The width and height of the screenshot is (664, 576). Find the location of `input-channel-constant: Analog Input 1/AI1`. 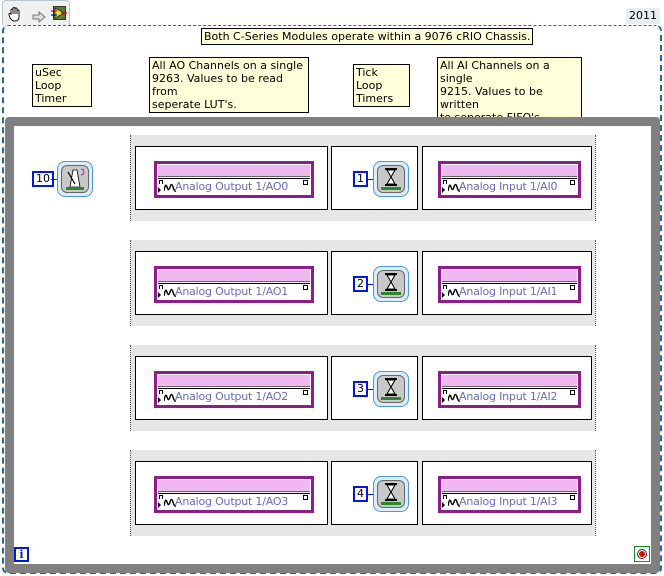

input-channel-constant: Analog Input 1/AI1 is located at coordinates (509, 284).